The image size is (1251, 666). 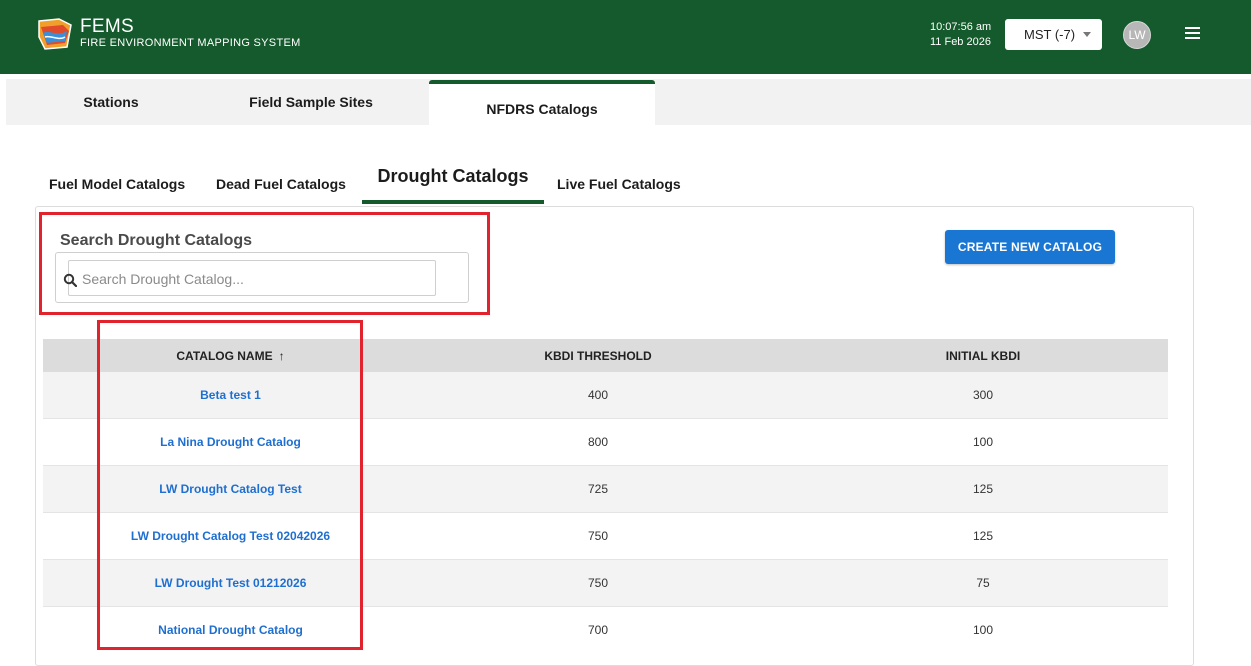 What do you see at coordinates (598, 489) in the screenshot?
I see `kbdi-threshold-cell: 725` at bounding box center [598, 489].